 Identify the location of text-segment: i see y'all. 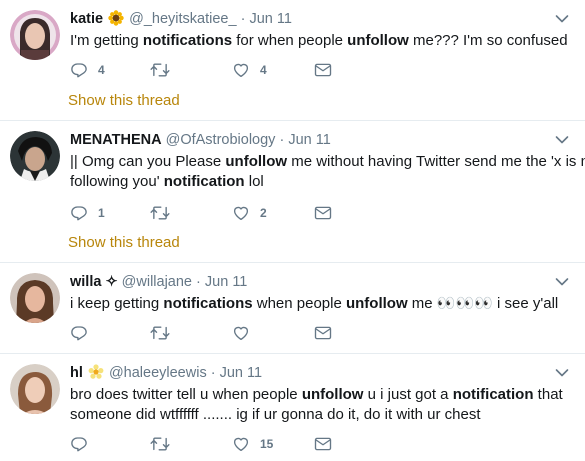
(525, 303).